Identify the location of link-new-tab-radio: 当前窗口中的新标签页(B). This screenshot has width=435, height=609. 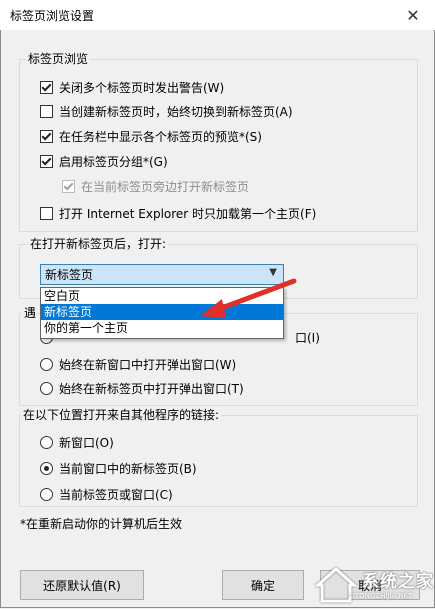
(118, 468).